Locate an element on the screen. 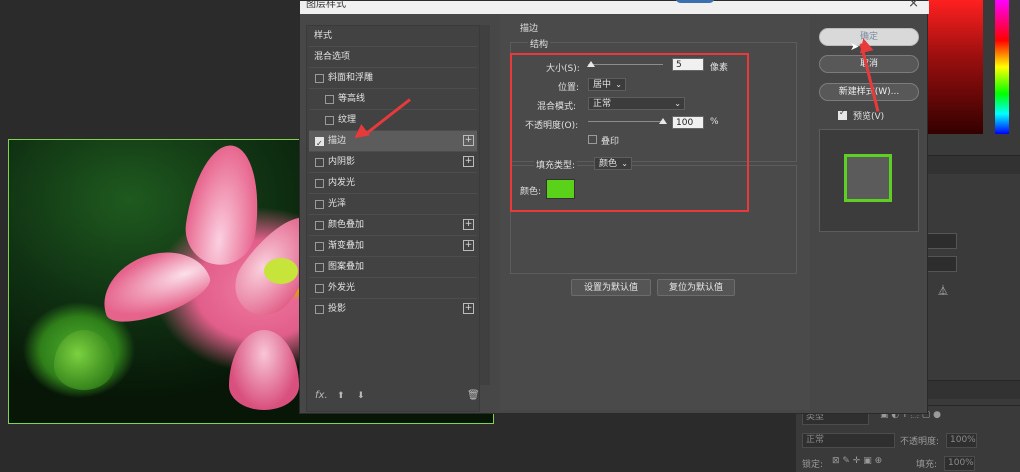 The height and width of the screenshot is (472, 1020). lotus-seedpod is located at coordinates (281, 271).